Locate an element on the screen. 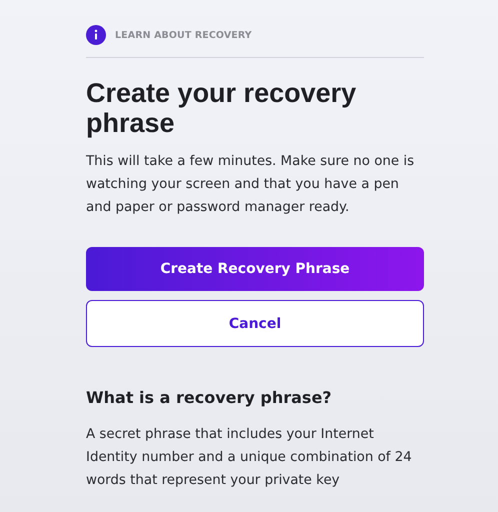 The width and height of the screenshot is (498, 512). create-button: Create Recovery Phrase is located at coordinates (255, 269).